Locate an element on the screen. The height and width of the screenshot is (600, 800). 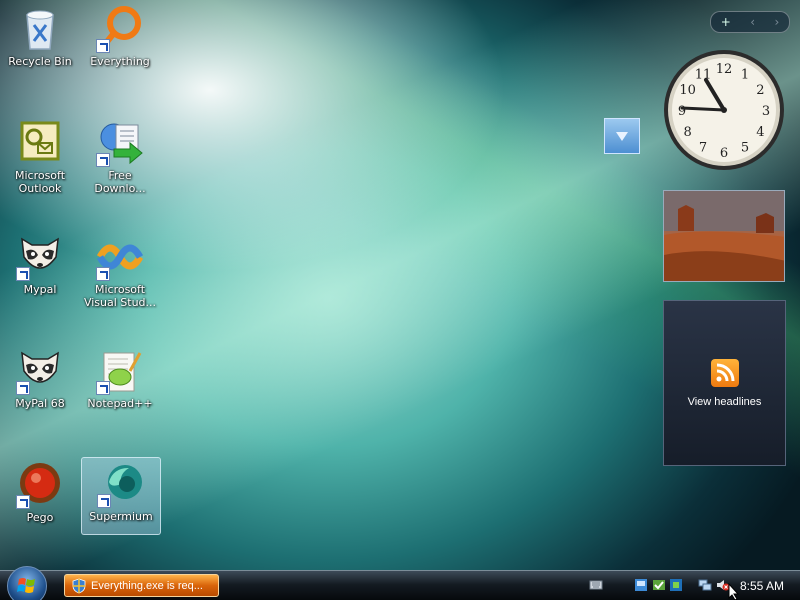
feed-headlines-gadget: View headlines is located at coordinates (724, 383).